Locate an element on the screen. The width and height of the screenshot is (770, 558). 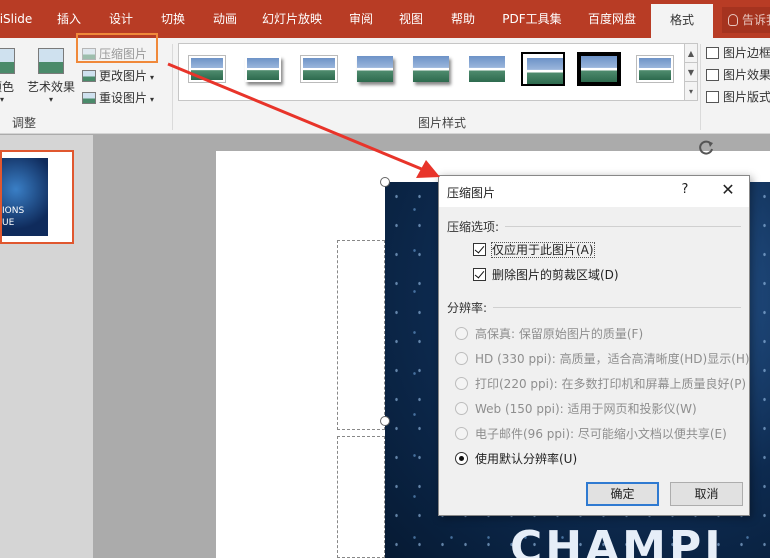
picture-styles-group-label: 图片样式 is located at coordinates (442, 123).